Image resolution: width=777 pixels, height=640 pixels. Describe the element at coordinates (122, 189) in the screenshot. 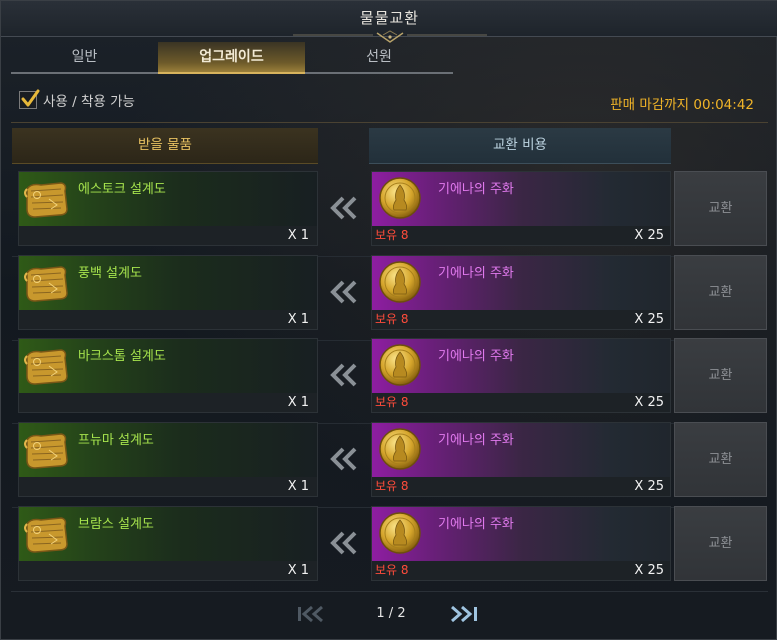

I see `reward-item-name: 에스토크 설계도` at that location.